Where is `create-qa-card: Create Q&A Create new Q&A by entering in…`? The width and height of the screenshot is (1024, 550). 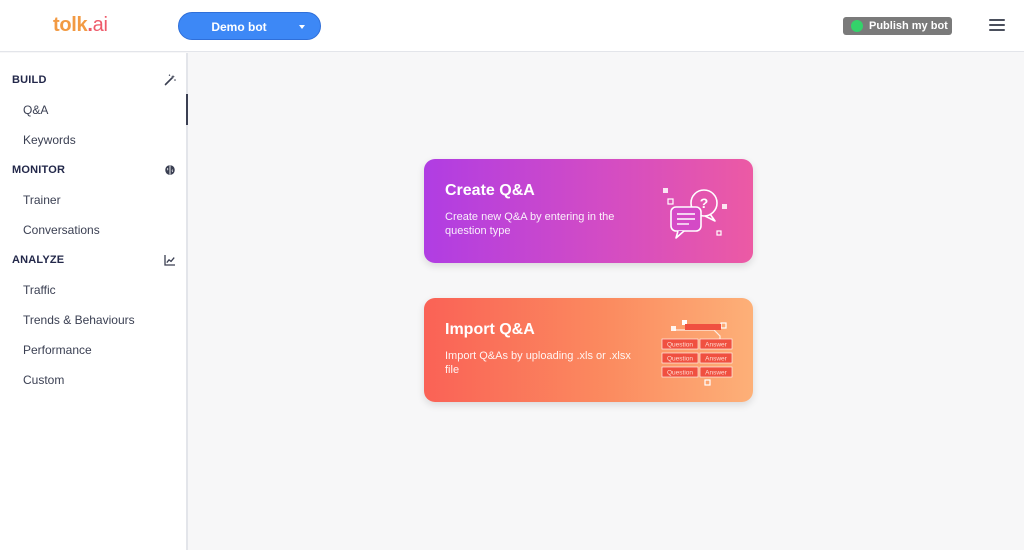 create-qa-card: Create Q&A Create new Q&A by entering in… is located at coordinates (588, 211).